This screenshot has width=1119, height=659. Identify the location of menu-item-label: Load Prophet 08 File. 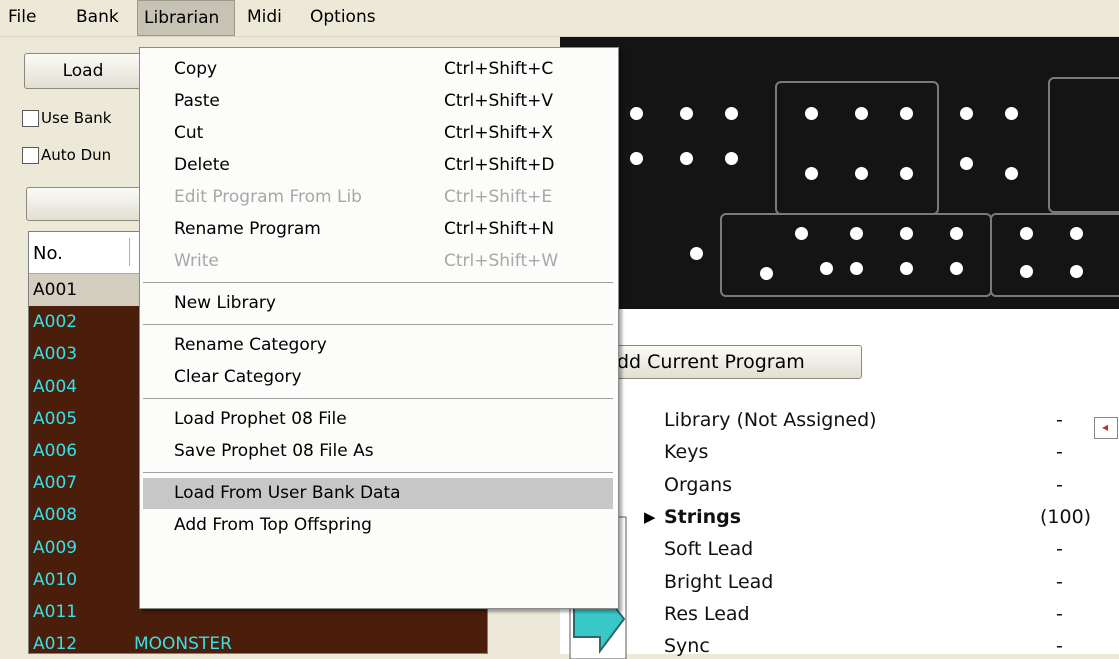
(260, 419).